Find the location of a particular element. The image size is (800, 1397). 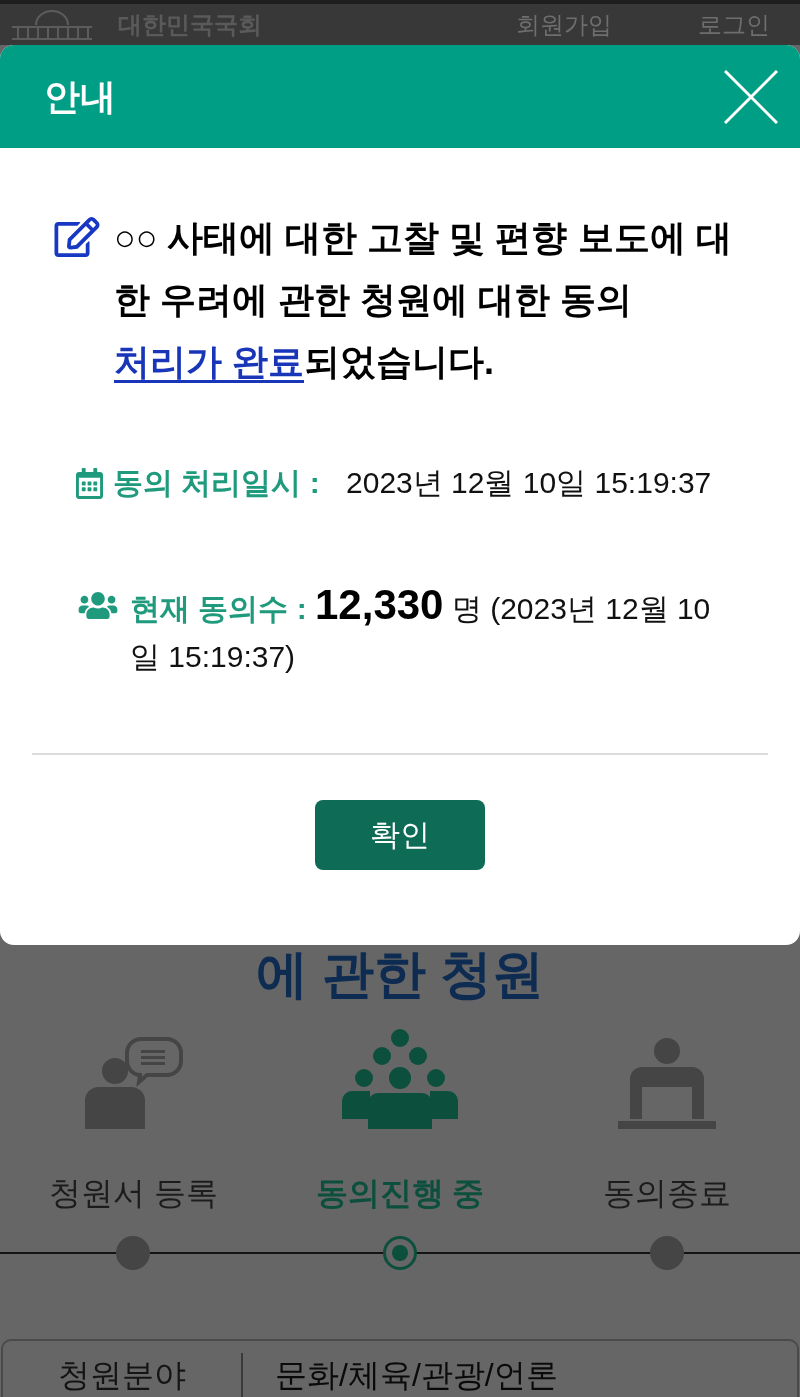

field-value: 문화/체육/관광/언론 is located at coordinates (416, 1375).